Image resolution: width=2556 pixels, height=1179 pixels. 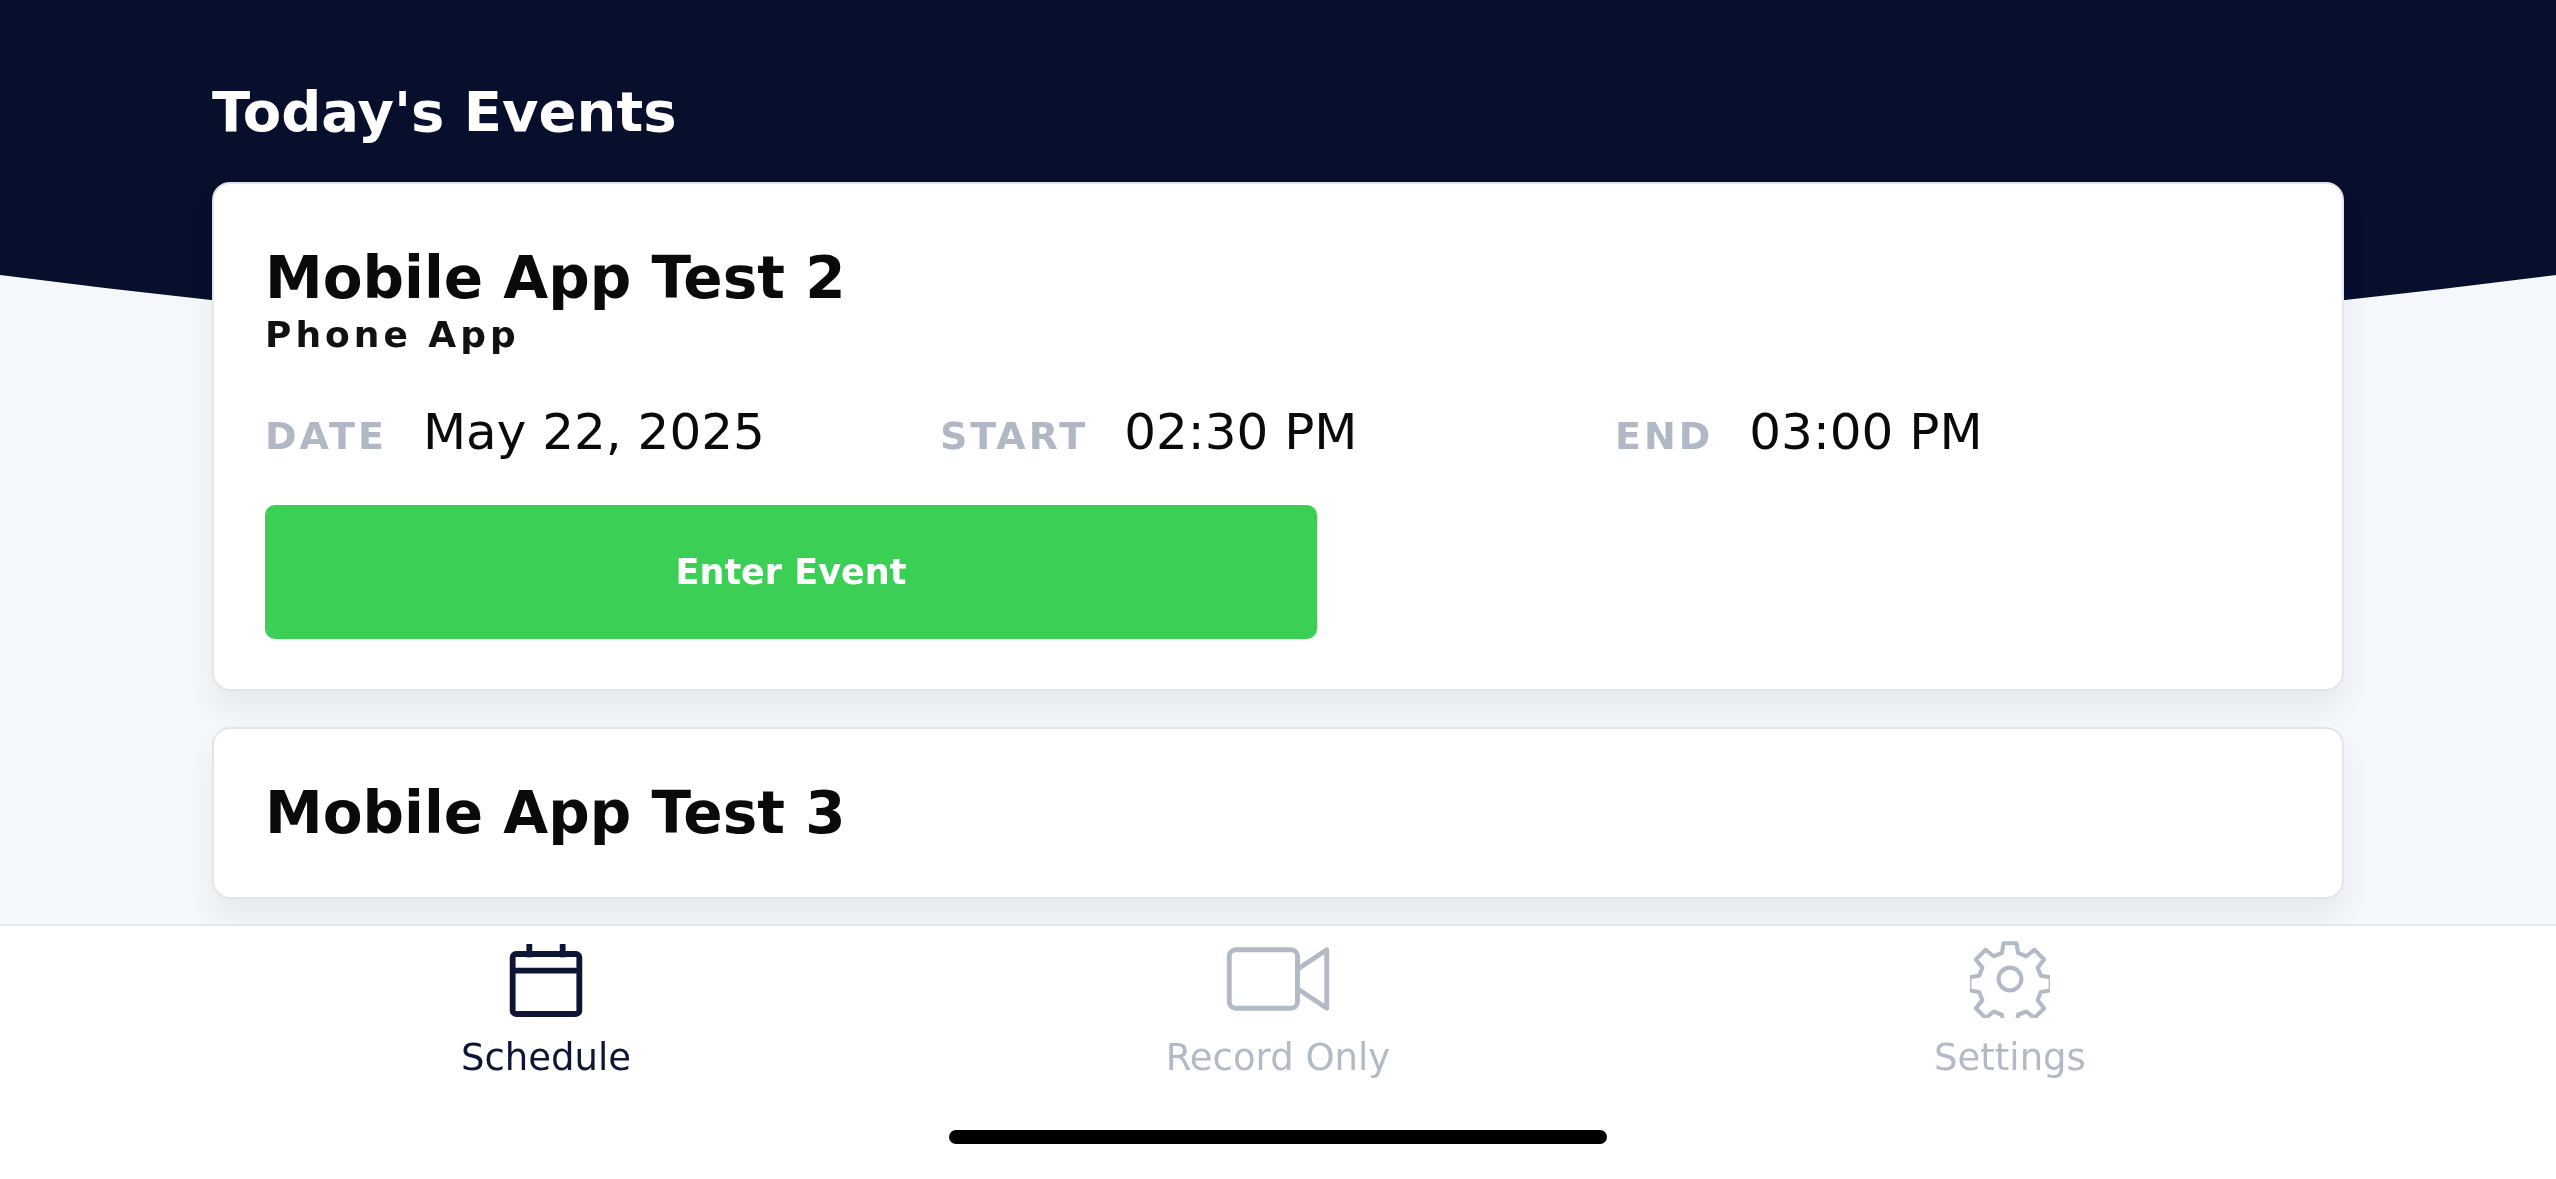 I want to click on field-value: May 22, 2025, so click(x=593, y=432).